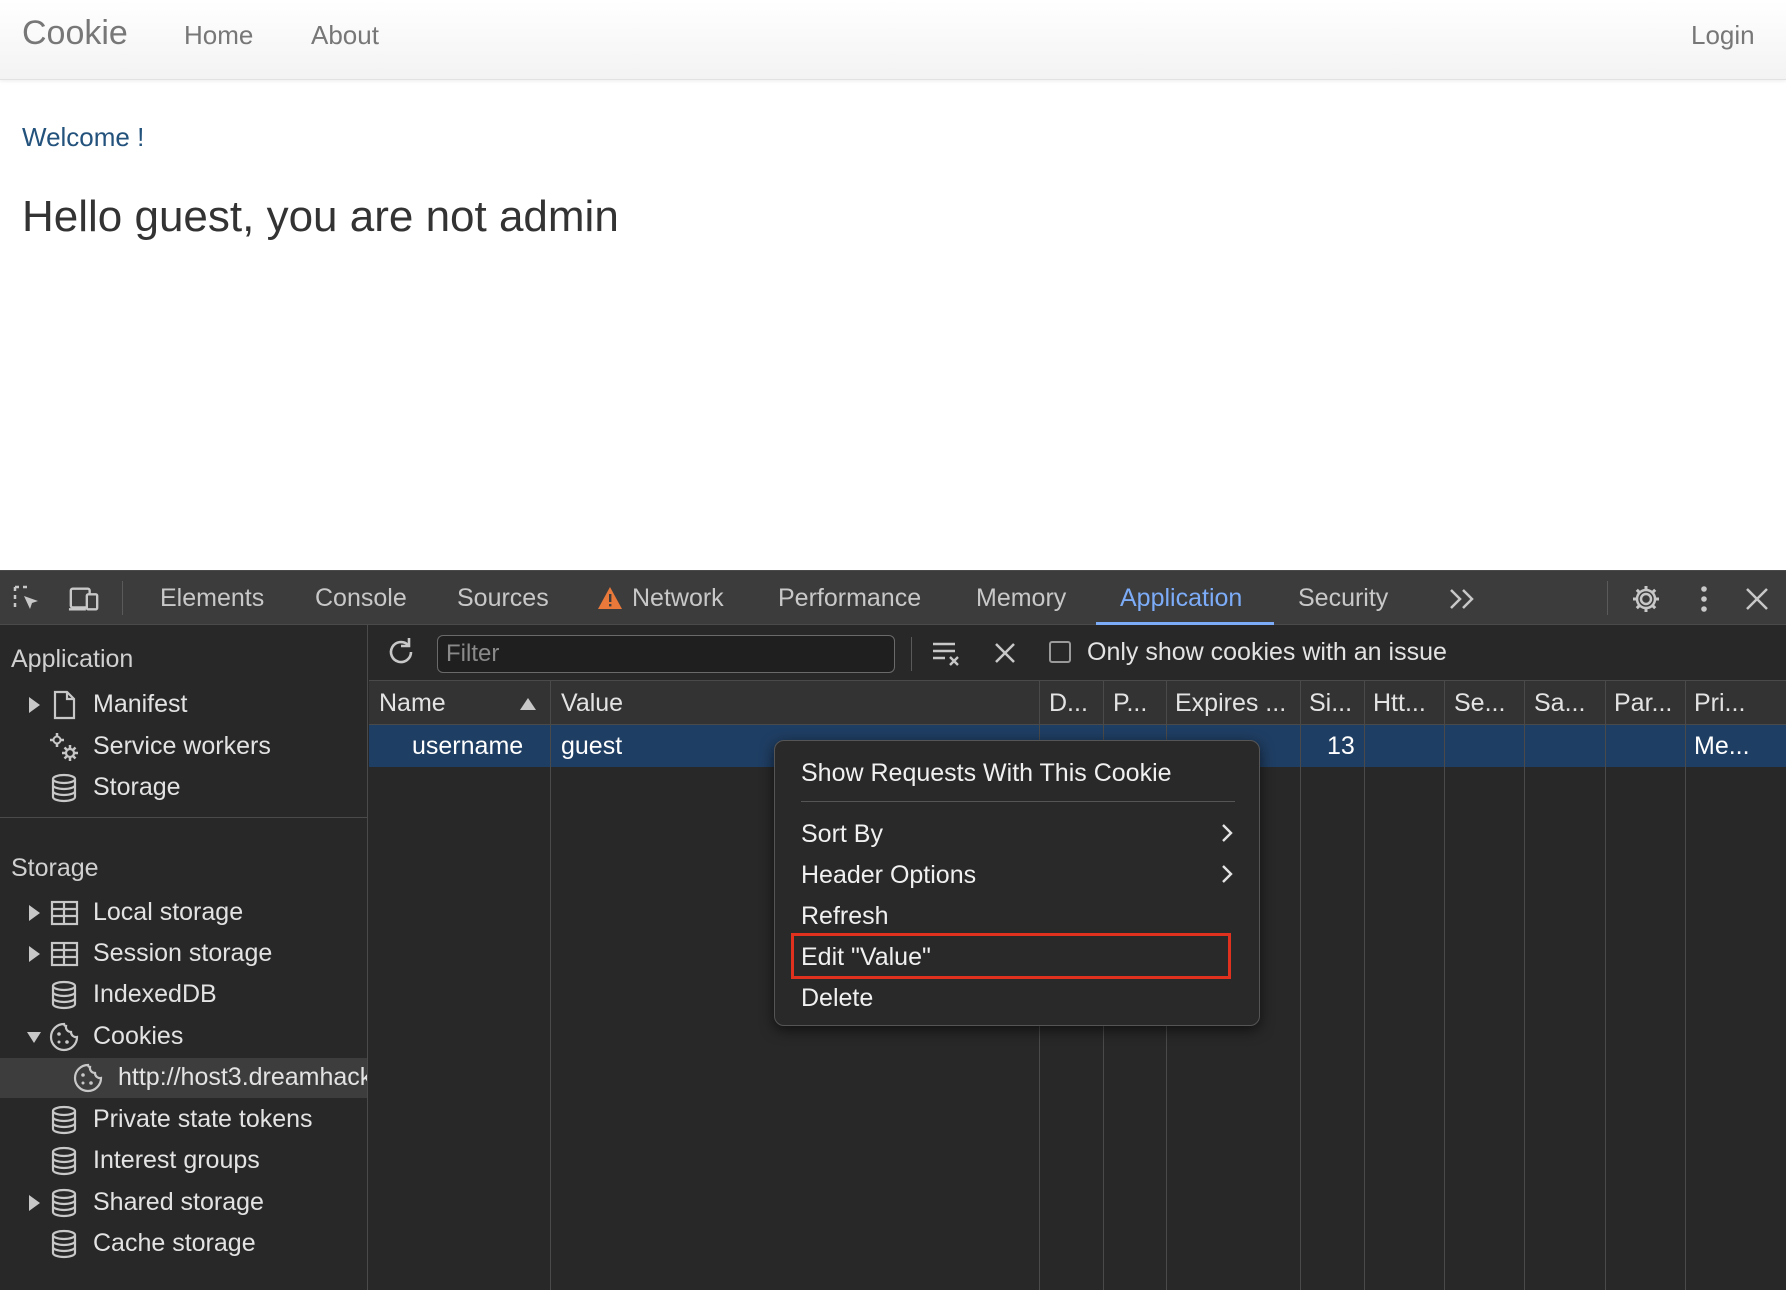  Describe the element at coordinates (1181, 598) in the screenshot. I see `tab-application: Application` at that location.